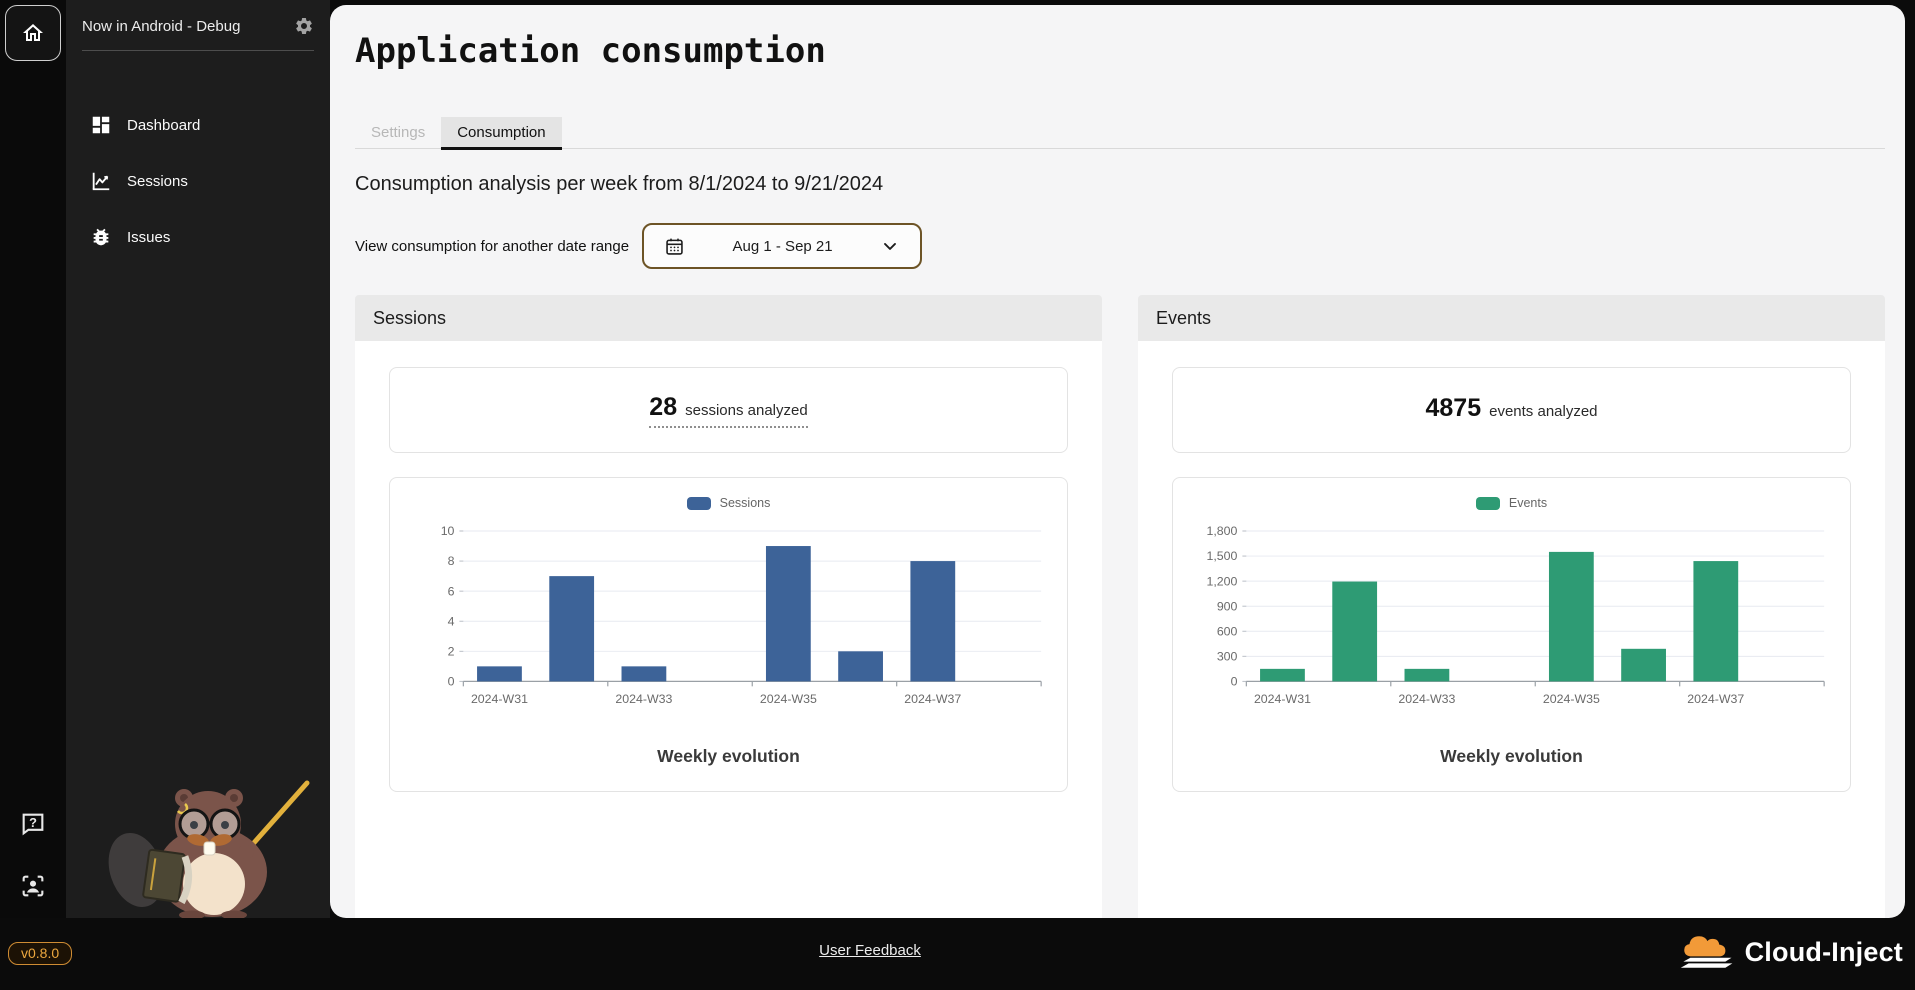 The width and height of the screenshot is (1915, 990). I want to click on date-filter-label: View consumption for another date range, so click(492, 246).